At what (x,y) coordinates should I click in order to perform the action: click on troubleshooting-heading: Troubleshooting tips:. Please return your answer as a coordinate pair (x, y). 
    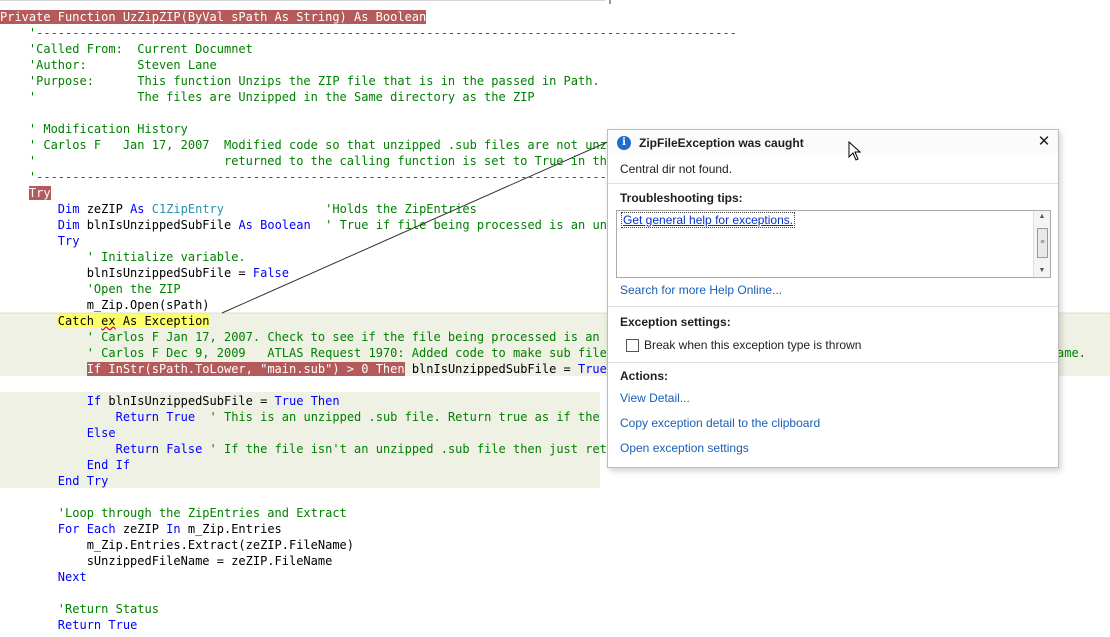
    Looking at the image, I should click on (681, 198).